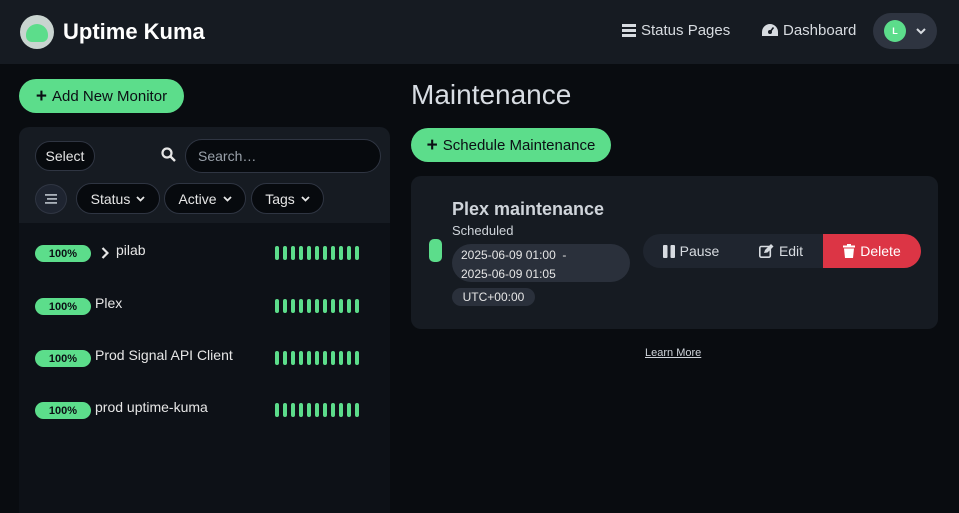 The width and height of the screenshot is (959, 513). I want to click on nav-status-pages: Status Pages, so click(676, 30).